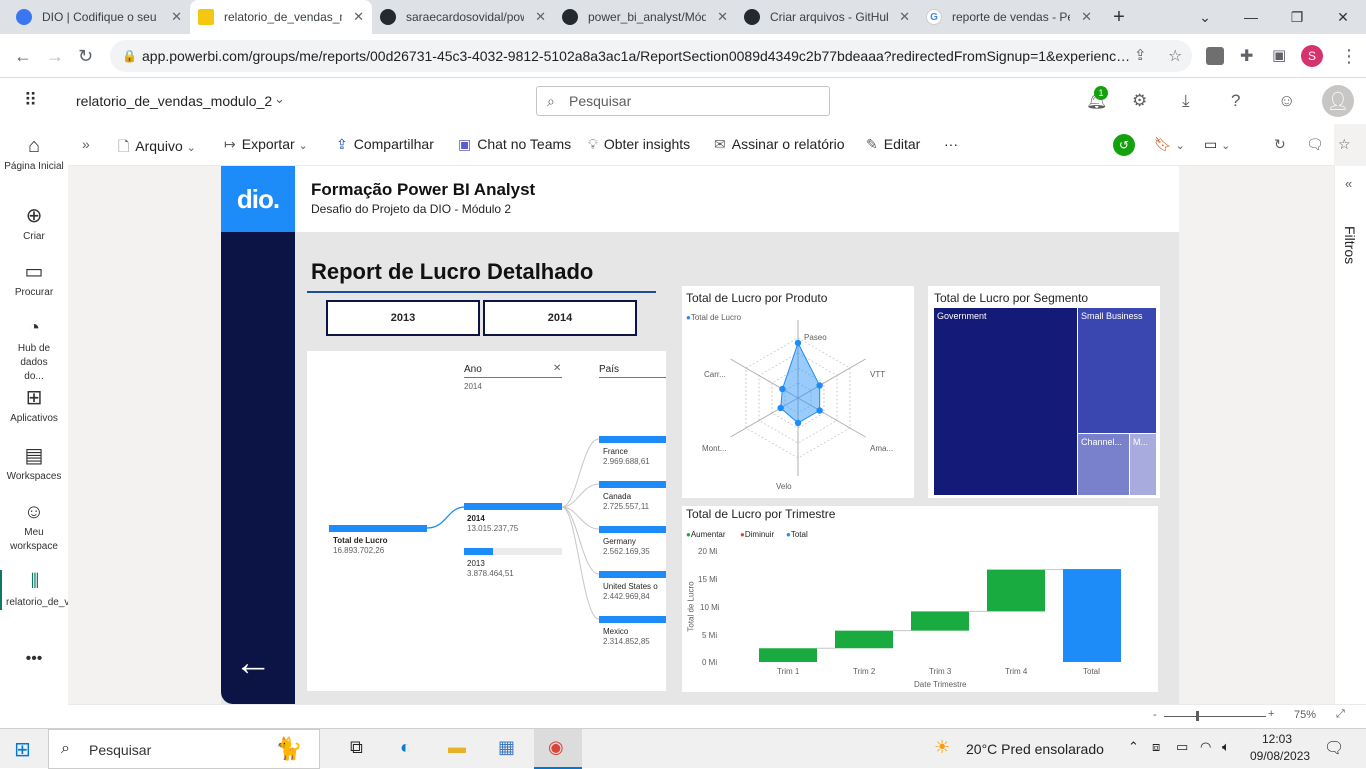  Describe the element at coordinates (1350, 435) in the screenshot. I see `filters-pane: « Filtros` at that location.